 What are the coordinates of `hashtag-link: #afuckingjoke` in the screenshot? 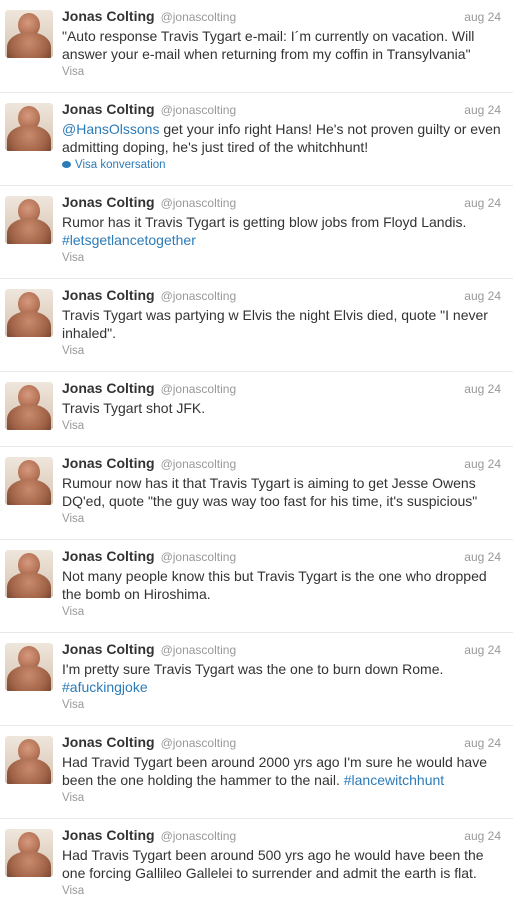 It's located at (105, 687).